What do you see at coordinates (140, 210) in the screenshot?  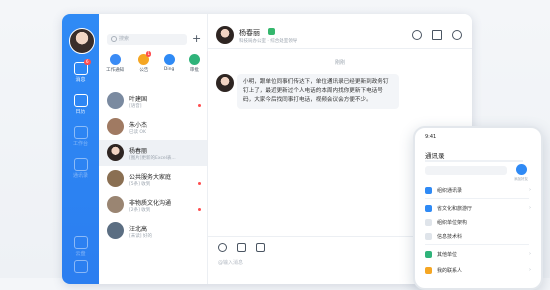 I see `chat-preview: [2条] 收到` at bounding box center [140, 210].